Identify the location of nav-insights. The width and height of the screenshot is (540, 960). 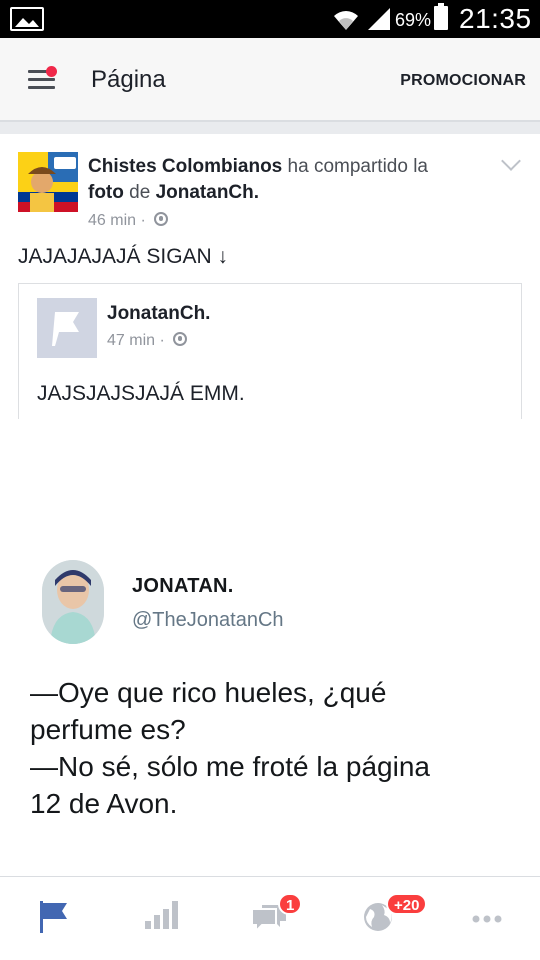
(165, 917).